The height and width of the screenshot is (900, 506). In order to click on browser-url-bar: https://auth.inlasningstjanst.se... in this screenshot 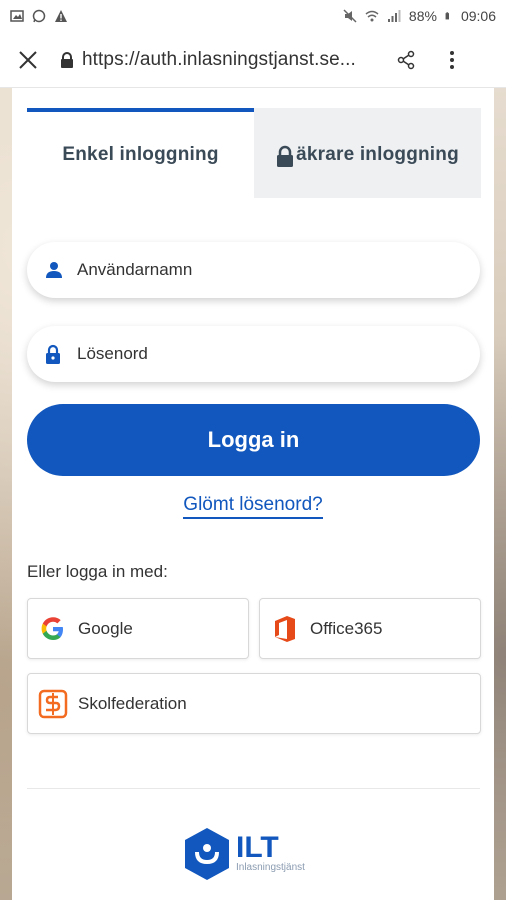, I will do `click(253, 60)`.